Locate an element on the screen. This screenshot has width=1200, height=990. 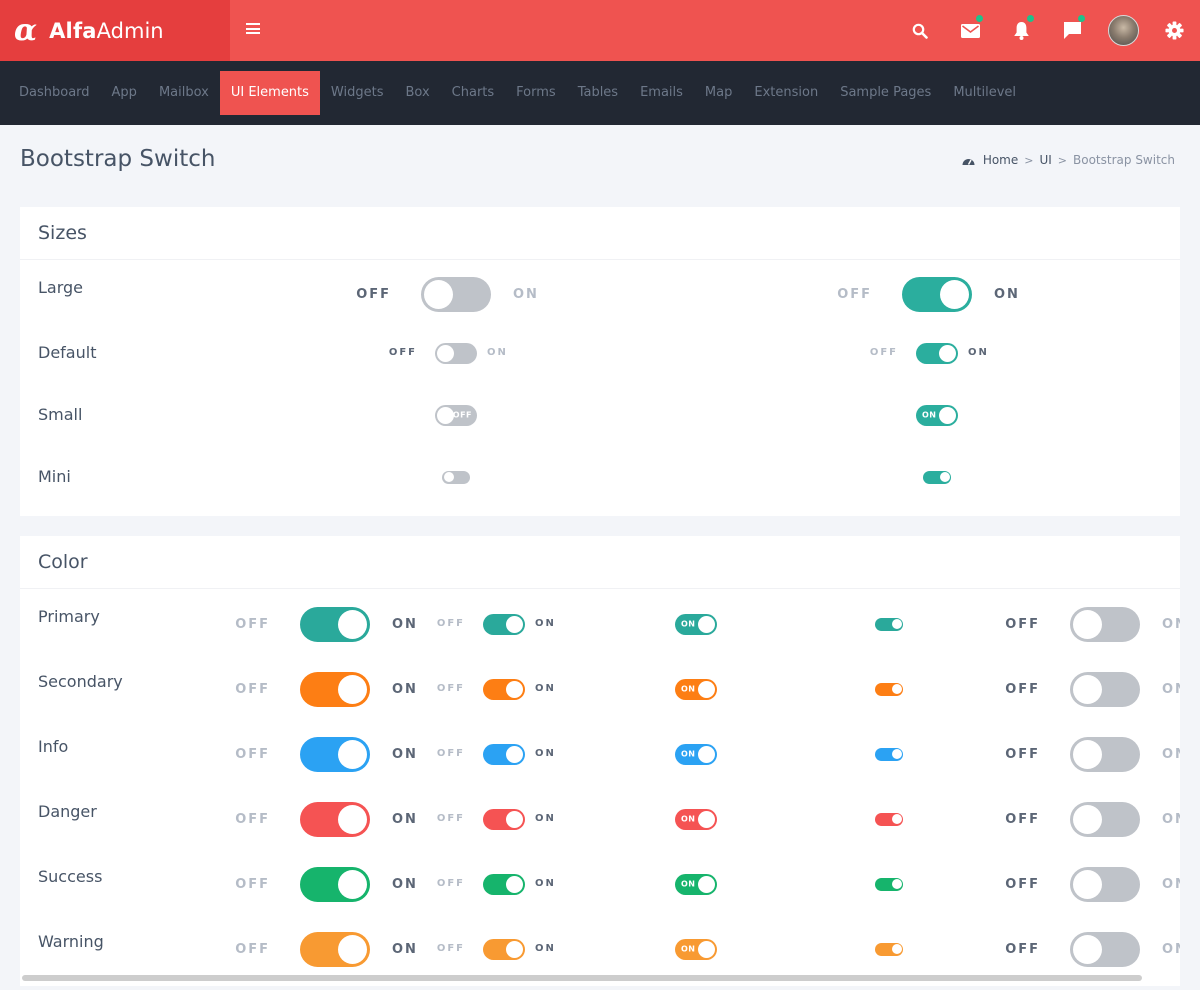
default-right-on-label: ON is located at coordinates (978, 353).